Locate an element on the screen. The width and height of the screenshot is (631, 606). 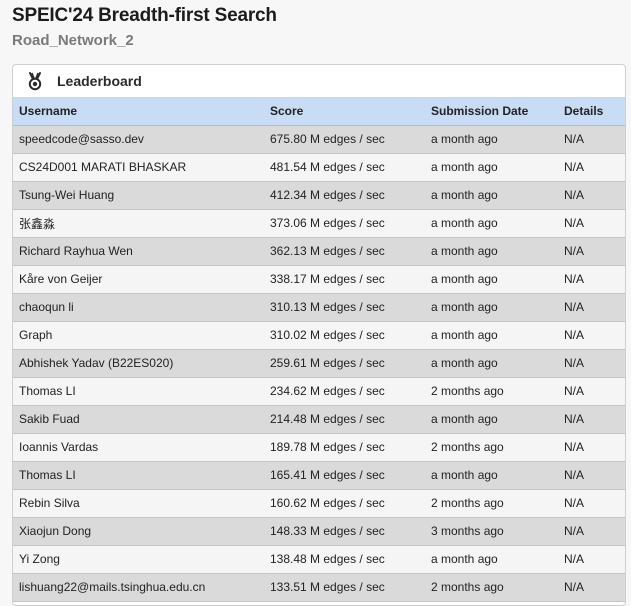
cell-score: 160.62 M edges / sec is located at coordinates (344, 503).